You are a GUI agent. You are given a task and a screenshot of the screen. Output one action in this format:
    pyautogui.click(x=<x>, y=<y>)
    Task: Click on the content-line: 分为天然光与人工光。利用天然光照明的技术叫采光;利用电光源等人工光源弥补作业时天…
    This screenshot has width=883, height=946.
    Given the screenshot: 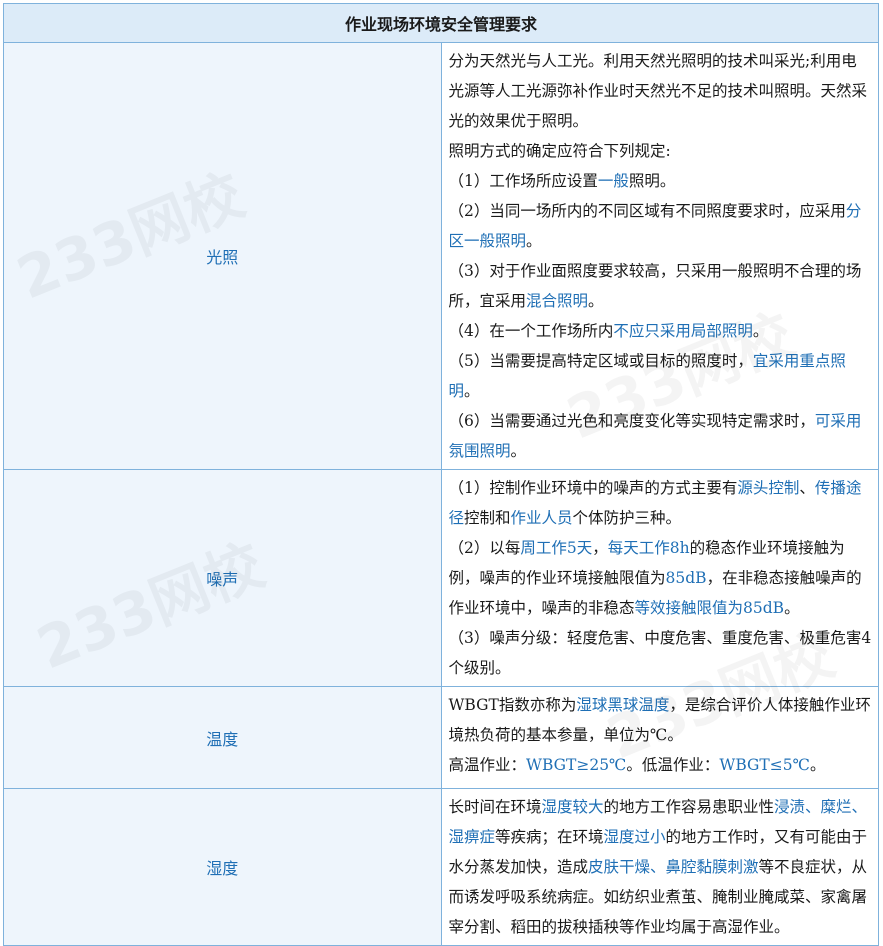 What is the action you would take?
    pyautogui.click(x=661, y=91)
    